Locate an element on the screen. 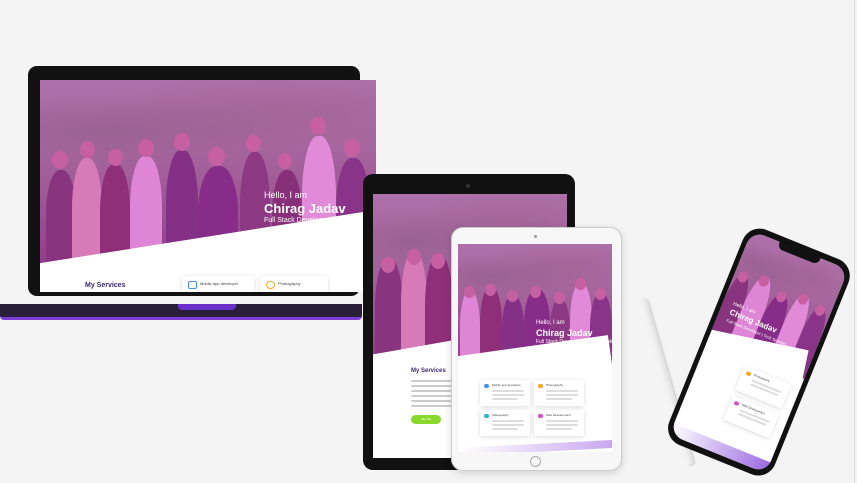 This screenshot has height=483, width=857. tablet-camera is located at coordinates (468, 186).